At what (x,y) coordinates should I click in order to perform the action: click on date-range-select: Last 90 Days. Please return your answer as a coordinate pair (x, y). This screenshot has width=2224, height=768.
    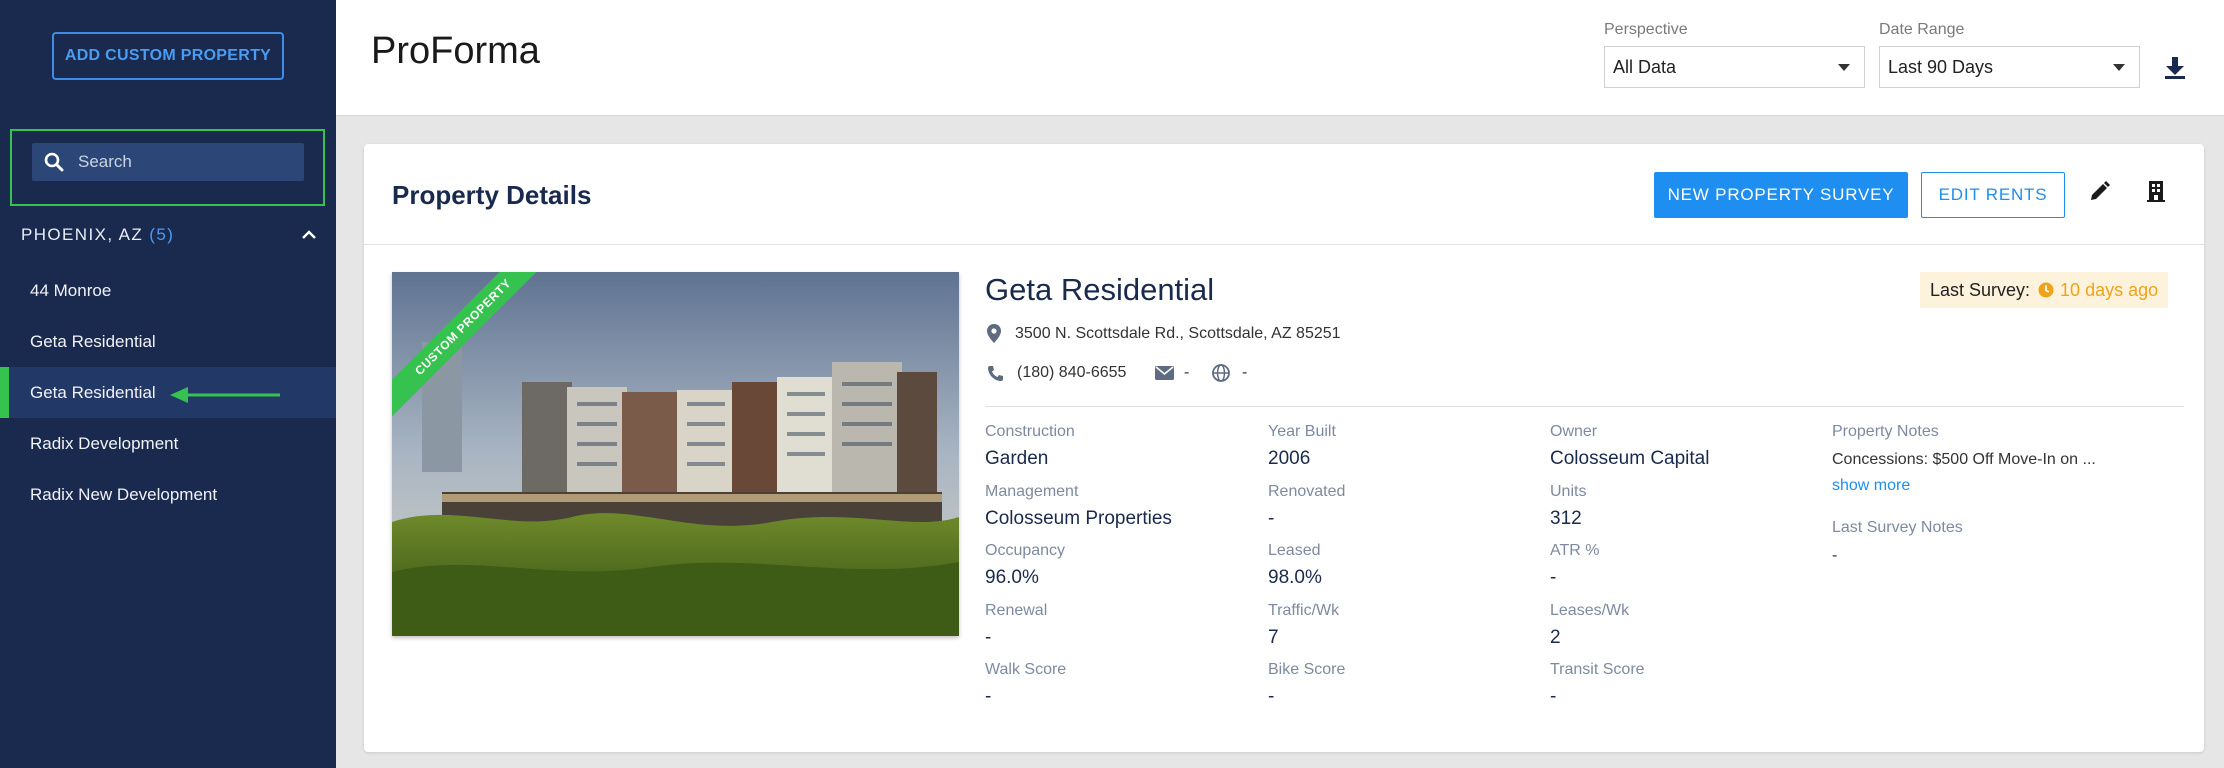
    Looking at the image, I should click on (2009, 67).